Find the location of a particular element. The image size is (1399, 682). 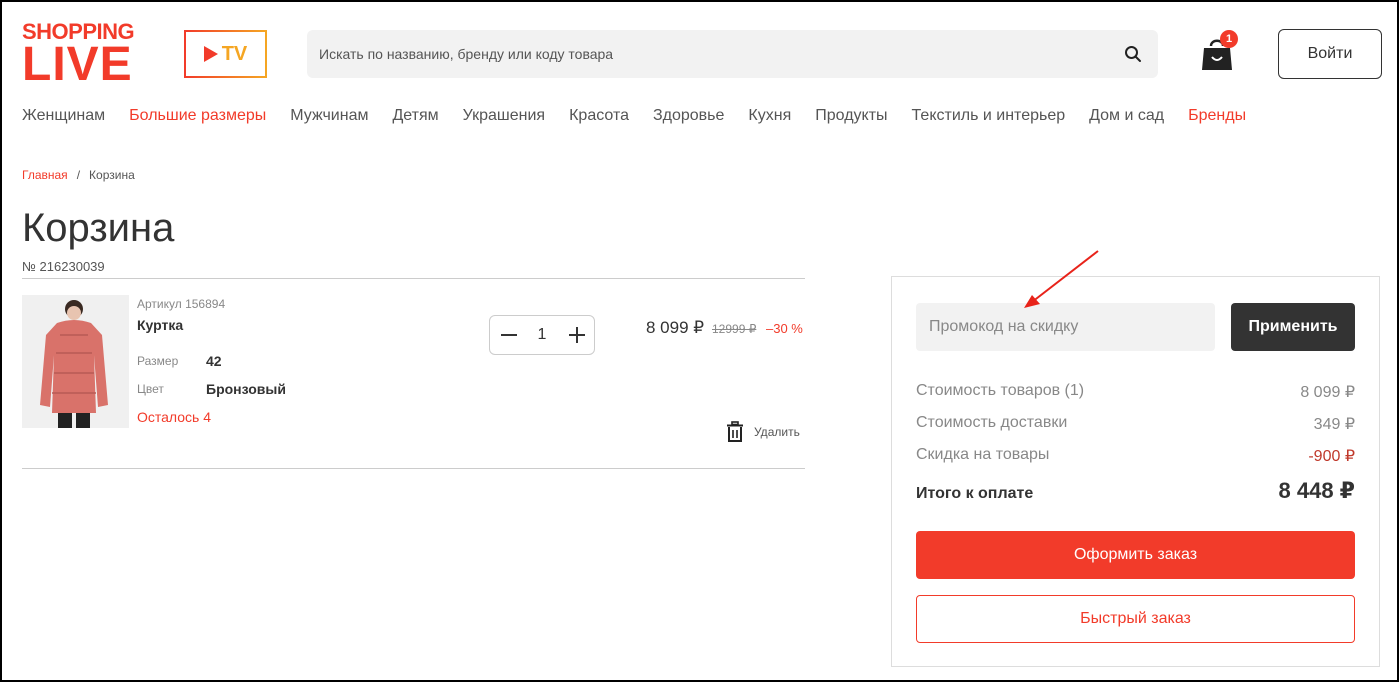

discount-value: -900 ₽ is located at coordinates (1331, 456).